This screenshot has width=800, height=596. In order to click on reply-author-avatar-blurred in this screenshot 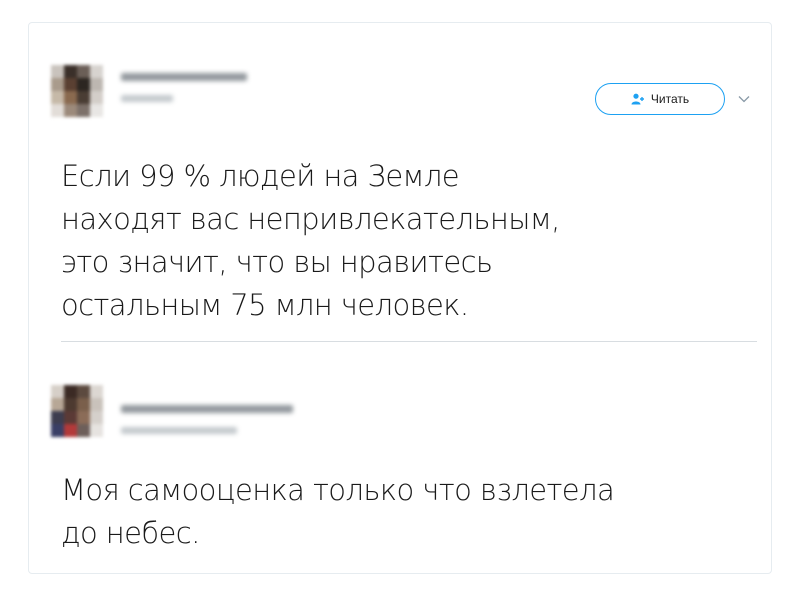, I will do `click(77, 411)`.